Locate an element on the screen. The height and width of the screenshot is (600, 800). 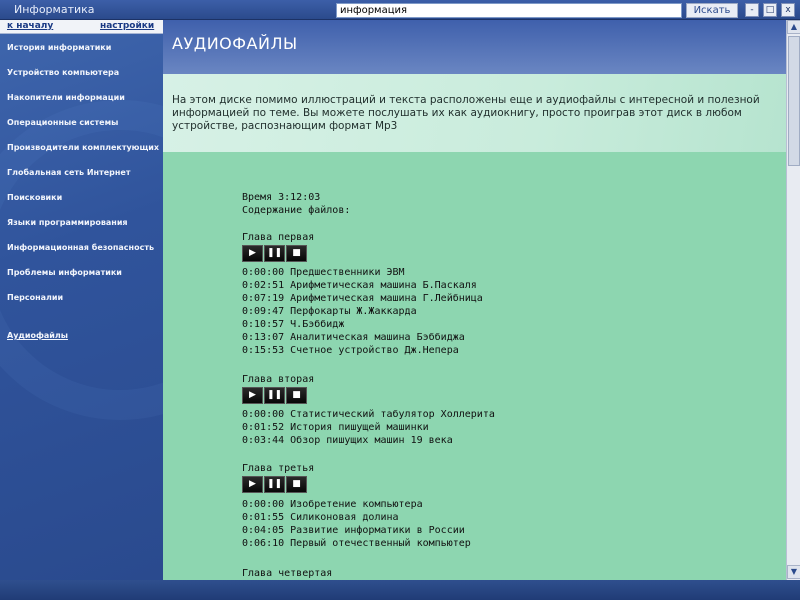
app-title: Информатика is located at coordinates (54, 9).